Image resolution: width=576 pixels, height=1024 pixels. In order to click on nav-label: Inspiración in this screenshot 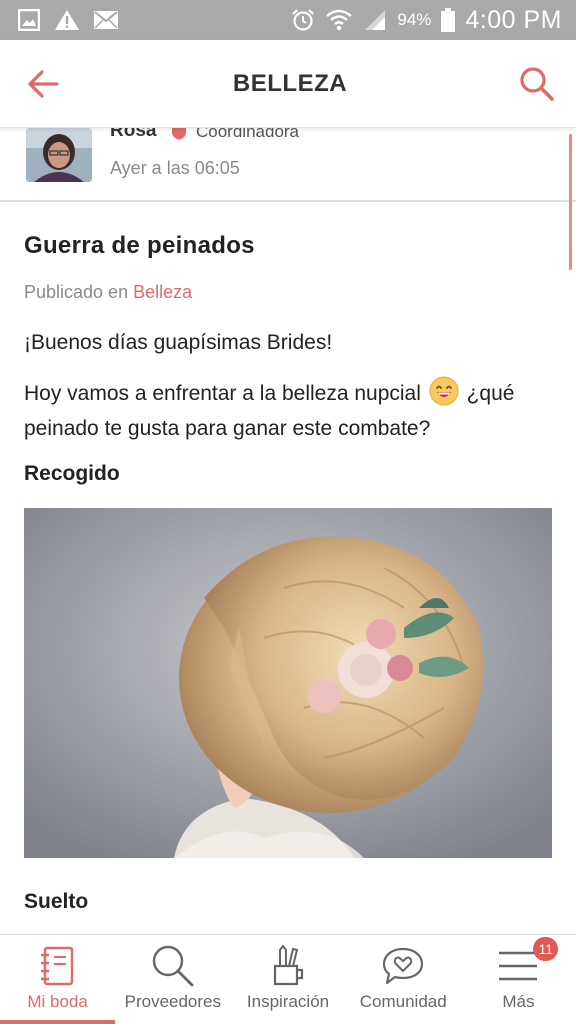, I will do `click(288, 1001)`.